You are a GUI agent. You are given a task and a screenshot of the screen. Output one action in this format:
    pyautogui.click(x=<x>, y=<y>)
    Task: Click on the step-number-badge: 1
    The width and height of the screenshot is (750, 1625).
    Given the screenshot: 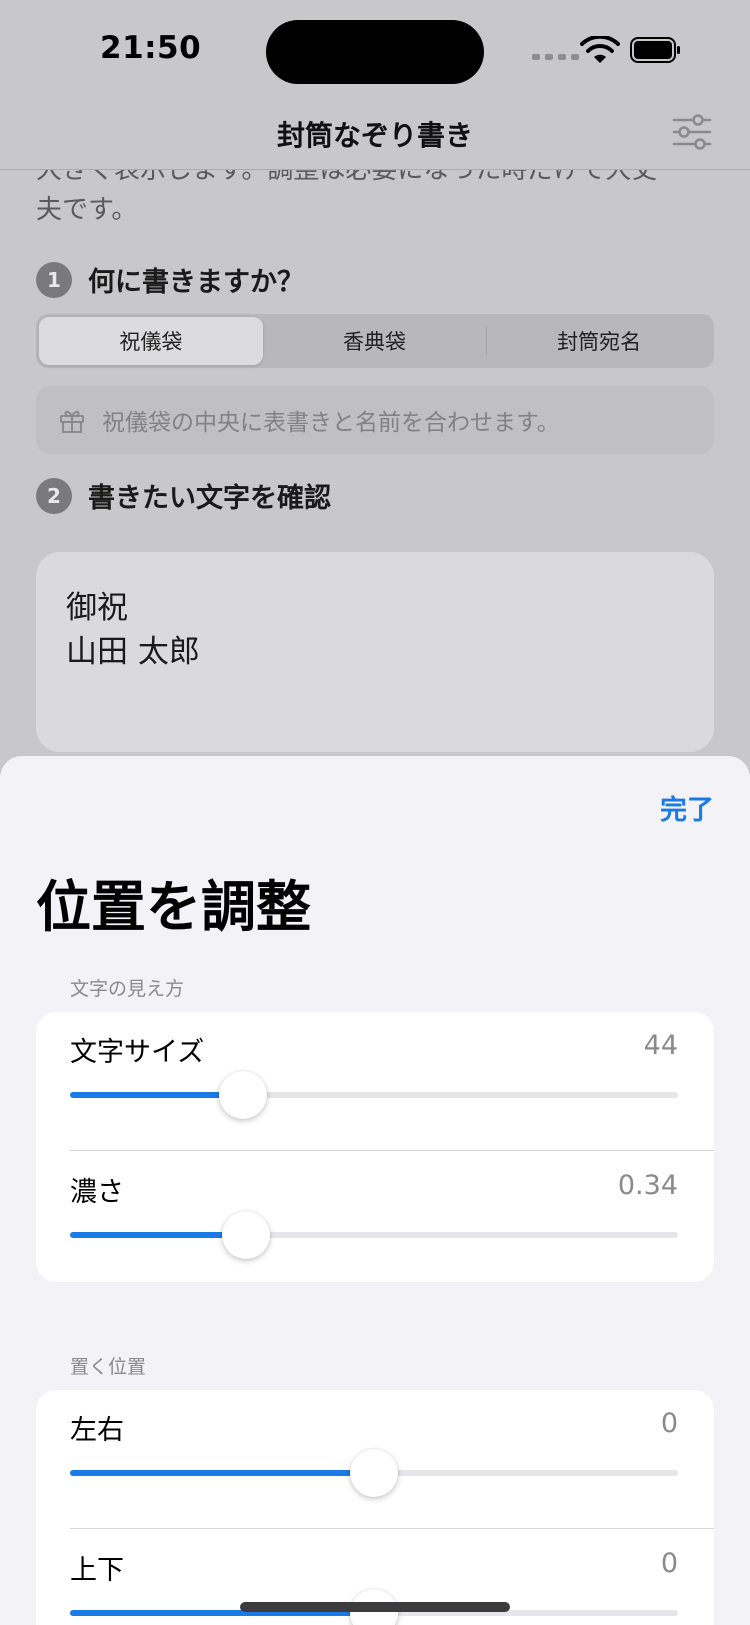 What is the action you would take?
    pyautogui.click(x=54, y=279)
    